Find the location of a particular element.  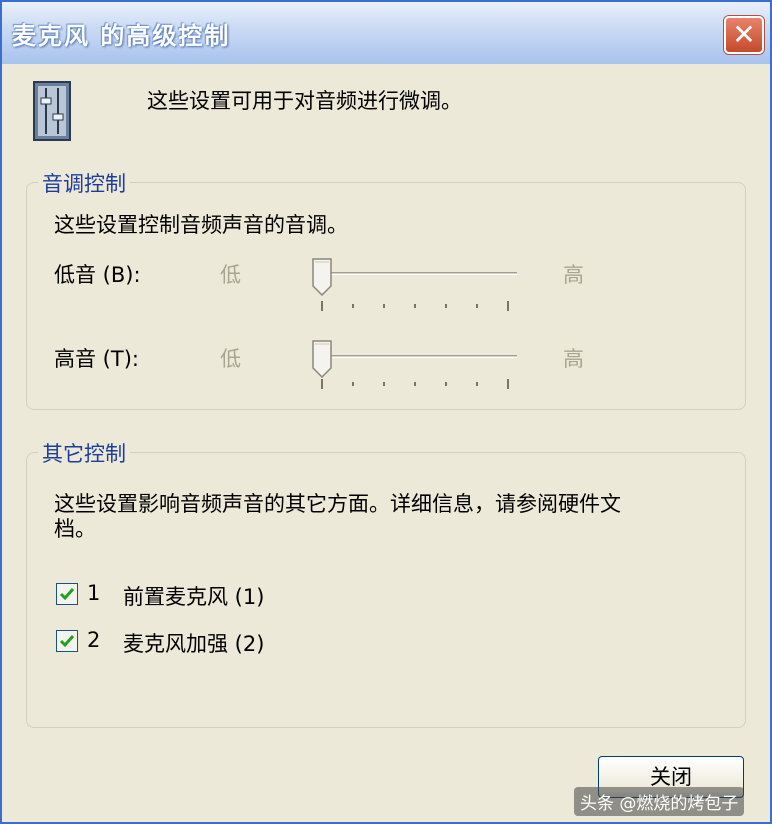

mic-boost-checkbox is located at coordinates (67, 641).